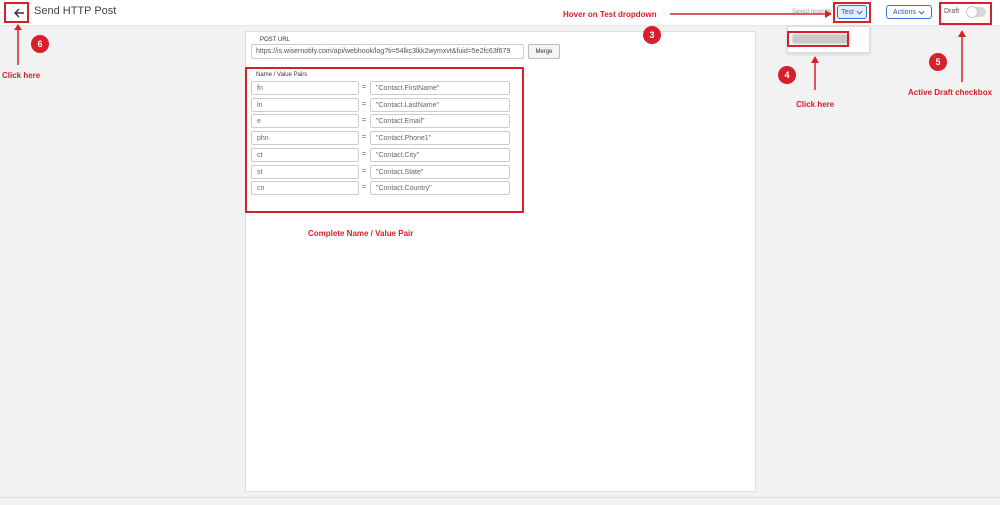  Describe the element at coordinates (815, 104) in the screenshot. I see `annotation-text-4: Click here` at that location.